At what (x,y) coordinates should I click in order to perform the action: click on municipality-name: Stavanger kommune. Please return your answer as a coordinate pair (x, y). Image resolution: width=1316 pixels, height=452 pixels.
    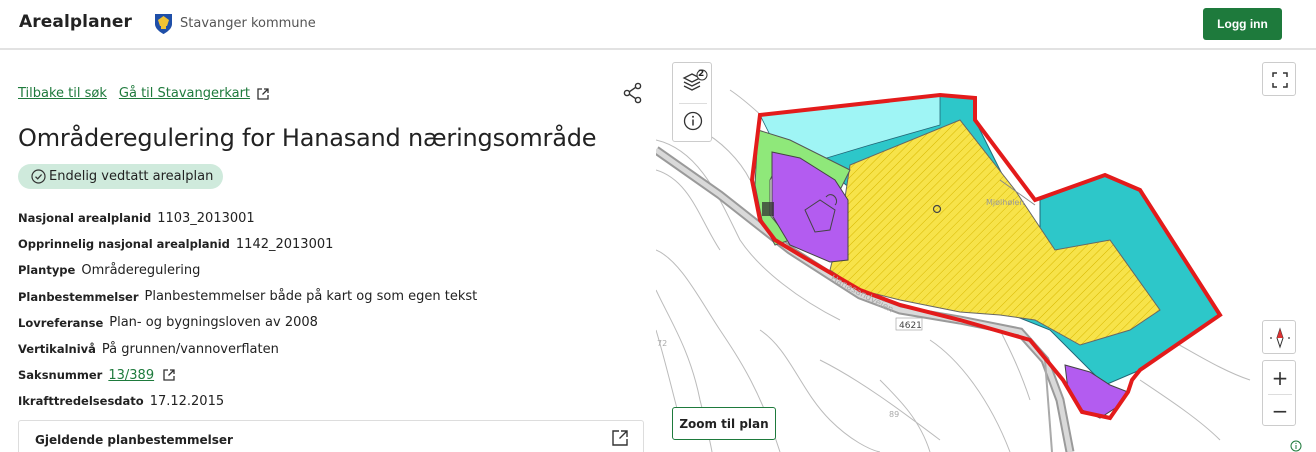
    Looking at the image, I should click on (248, 23).